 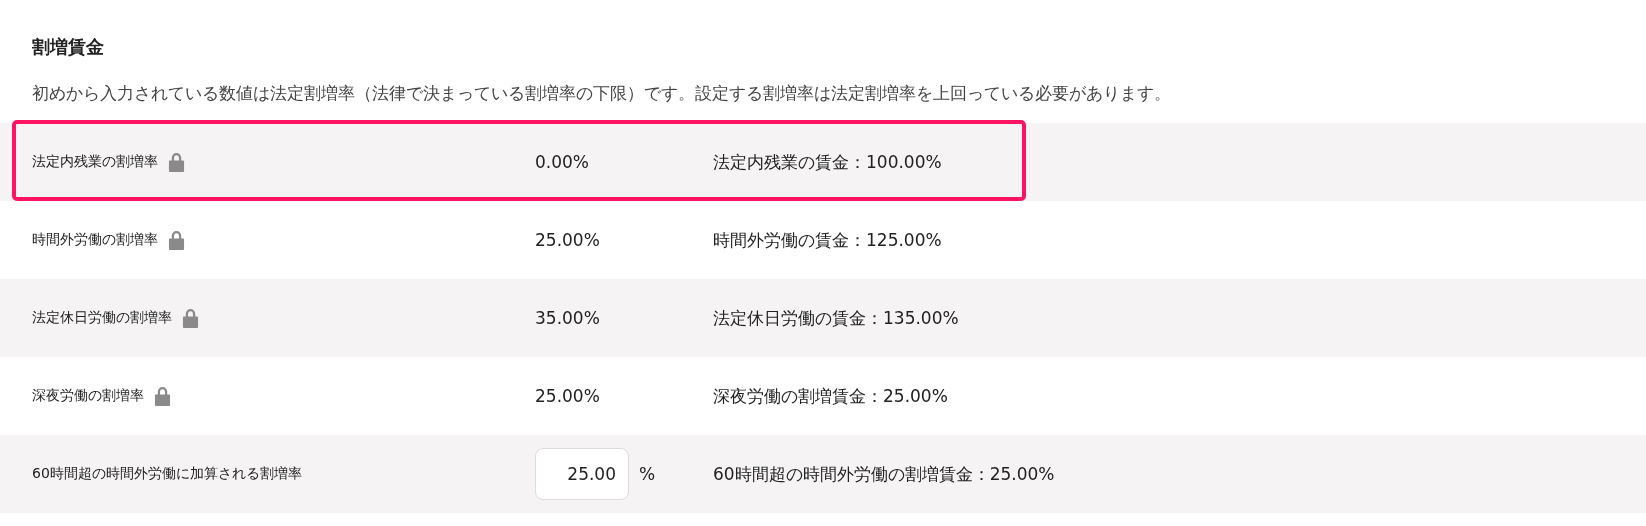 What do you see at coordinates (827, 239) in the screenshot?
I see `wage-text: 時間外労働の賃金：125.00%` at bounding box center [827, 239].